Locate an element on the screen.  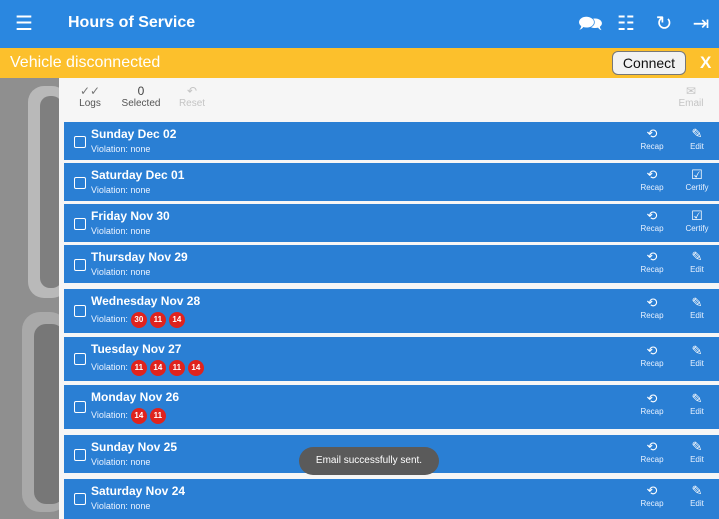
menu-icon: ☰ is located at coordinates (24, 24).